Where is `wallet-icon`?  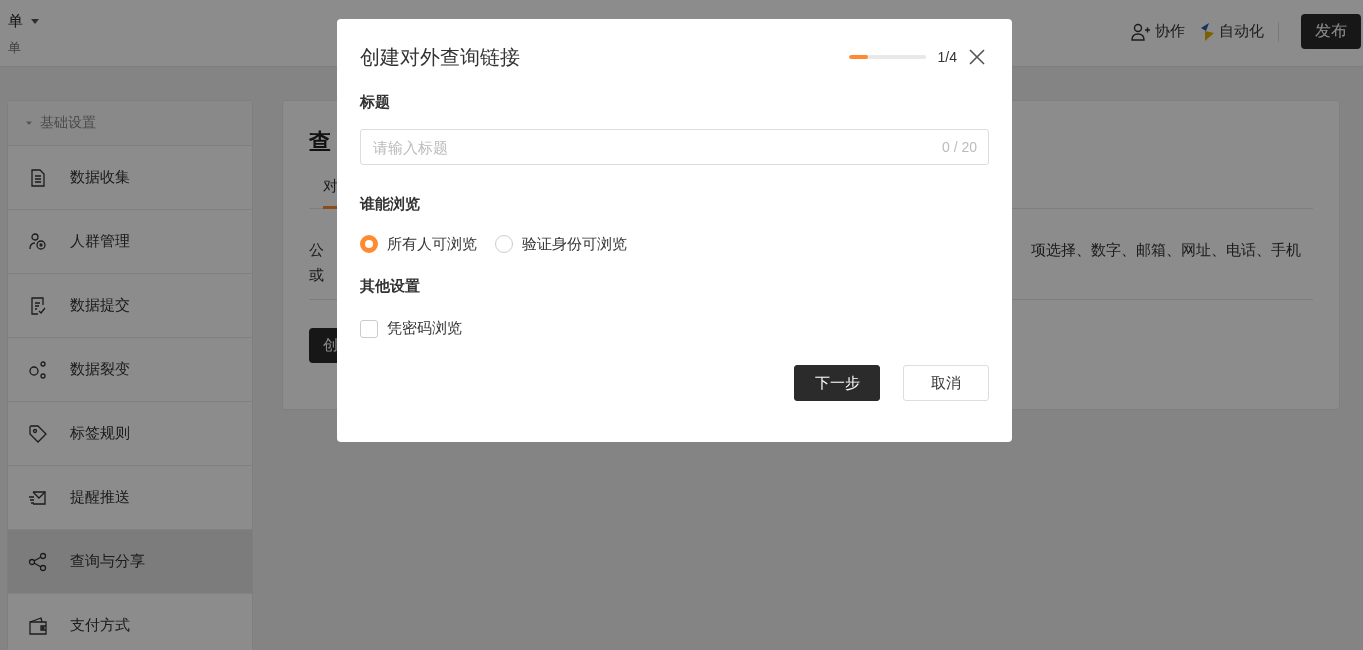 wallet-icon is located at coordinates (38, 625).